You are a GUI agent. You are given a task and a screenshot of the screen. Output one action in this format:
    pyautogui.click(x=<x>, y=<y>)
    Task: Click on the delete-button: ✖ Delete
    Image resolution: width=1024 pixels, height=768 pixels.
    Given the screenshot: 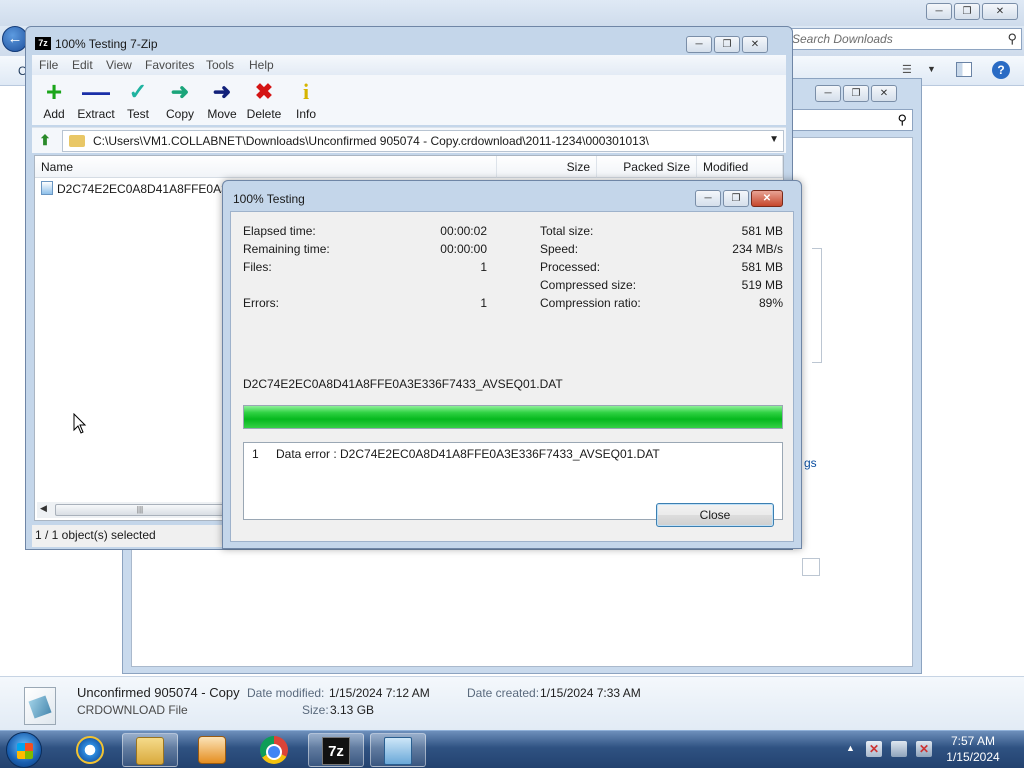 What is the action you would take?
    pyautogui.click(x=264, y=100)
    